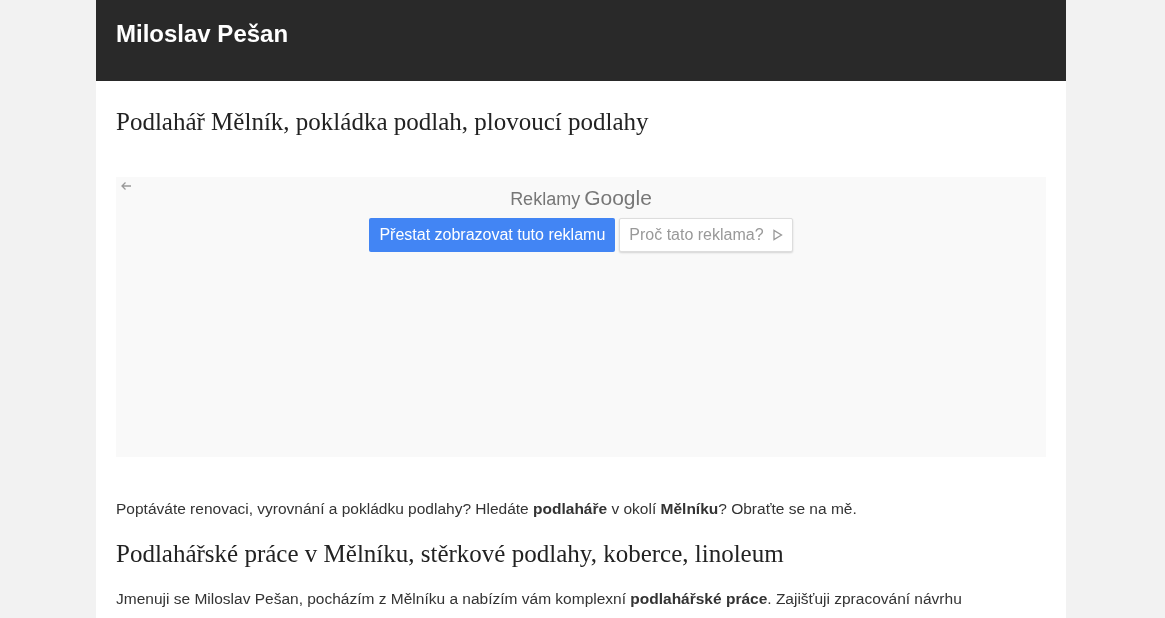 The height and width of the screenshot is (618, 1165). Describe the element at coordinates (492, 234) in the screenshot. I see `stop-ad-button: Přestat zobrazovat tuto reklamu` at that location.